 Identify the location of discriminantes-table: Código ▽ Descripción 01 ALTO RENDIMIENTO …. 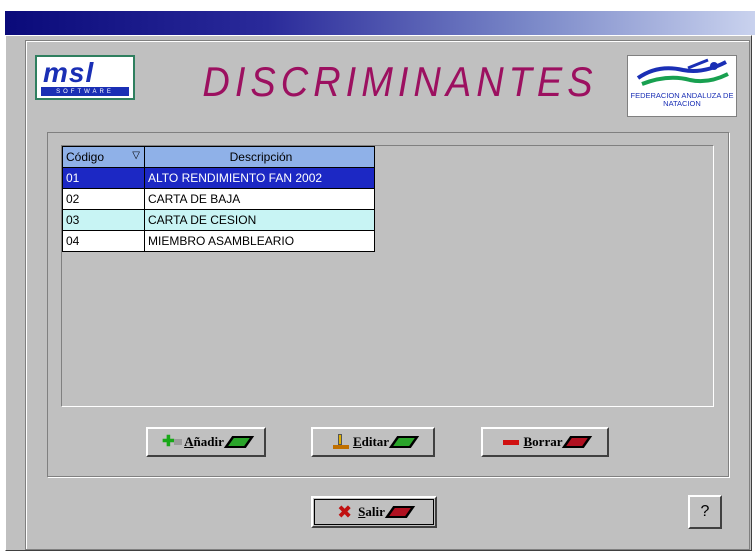
(218, 199).